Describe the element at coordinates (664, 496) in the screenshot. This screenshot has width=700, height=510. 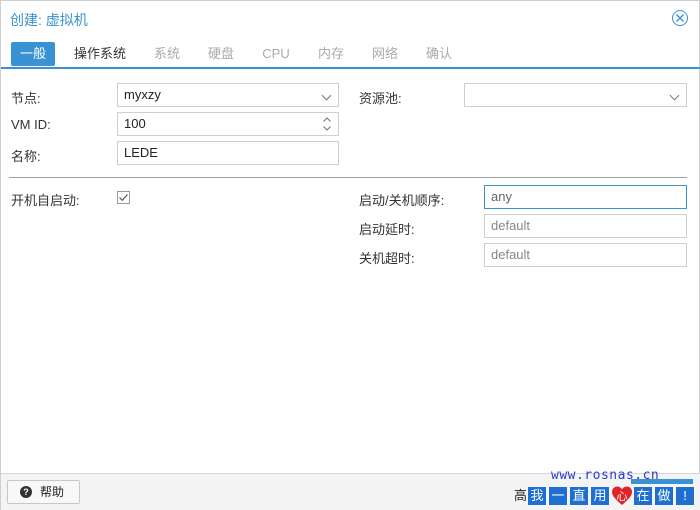
I see `watermark-char: 做` at that location.